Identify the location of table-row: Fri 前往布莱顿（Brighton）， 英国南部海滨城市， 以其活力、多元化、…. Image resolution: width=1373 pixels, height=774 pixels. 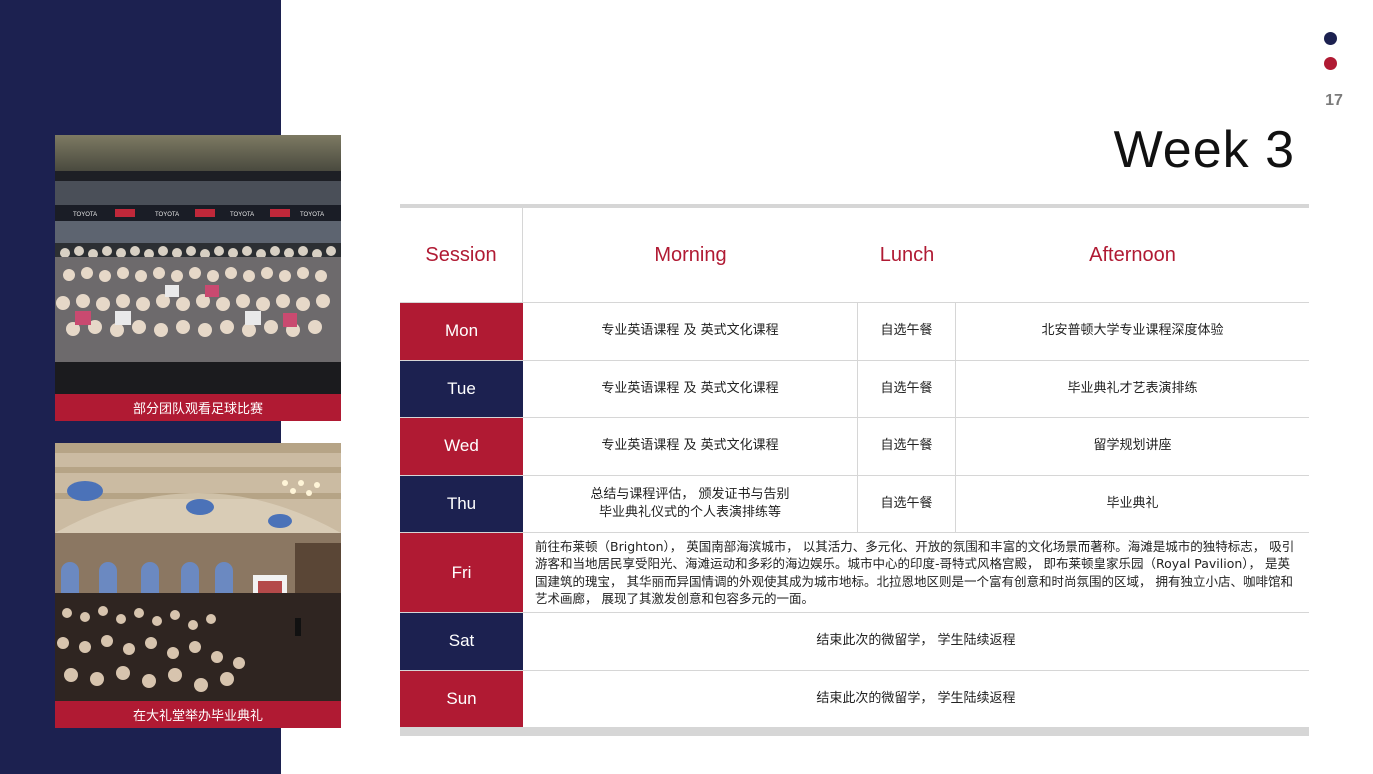
(854, 573).